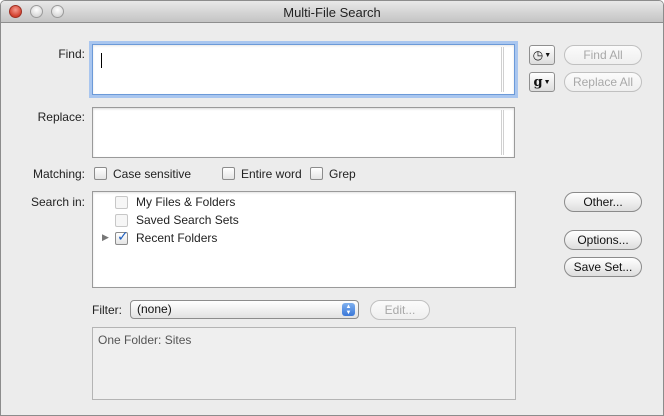 The height and width of the screenshot is (416, 664). What do you see at coordinates (57, 202) in the screenshot?
I see `search-in-label: Search in:` at bounding box center [57, 202].